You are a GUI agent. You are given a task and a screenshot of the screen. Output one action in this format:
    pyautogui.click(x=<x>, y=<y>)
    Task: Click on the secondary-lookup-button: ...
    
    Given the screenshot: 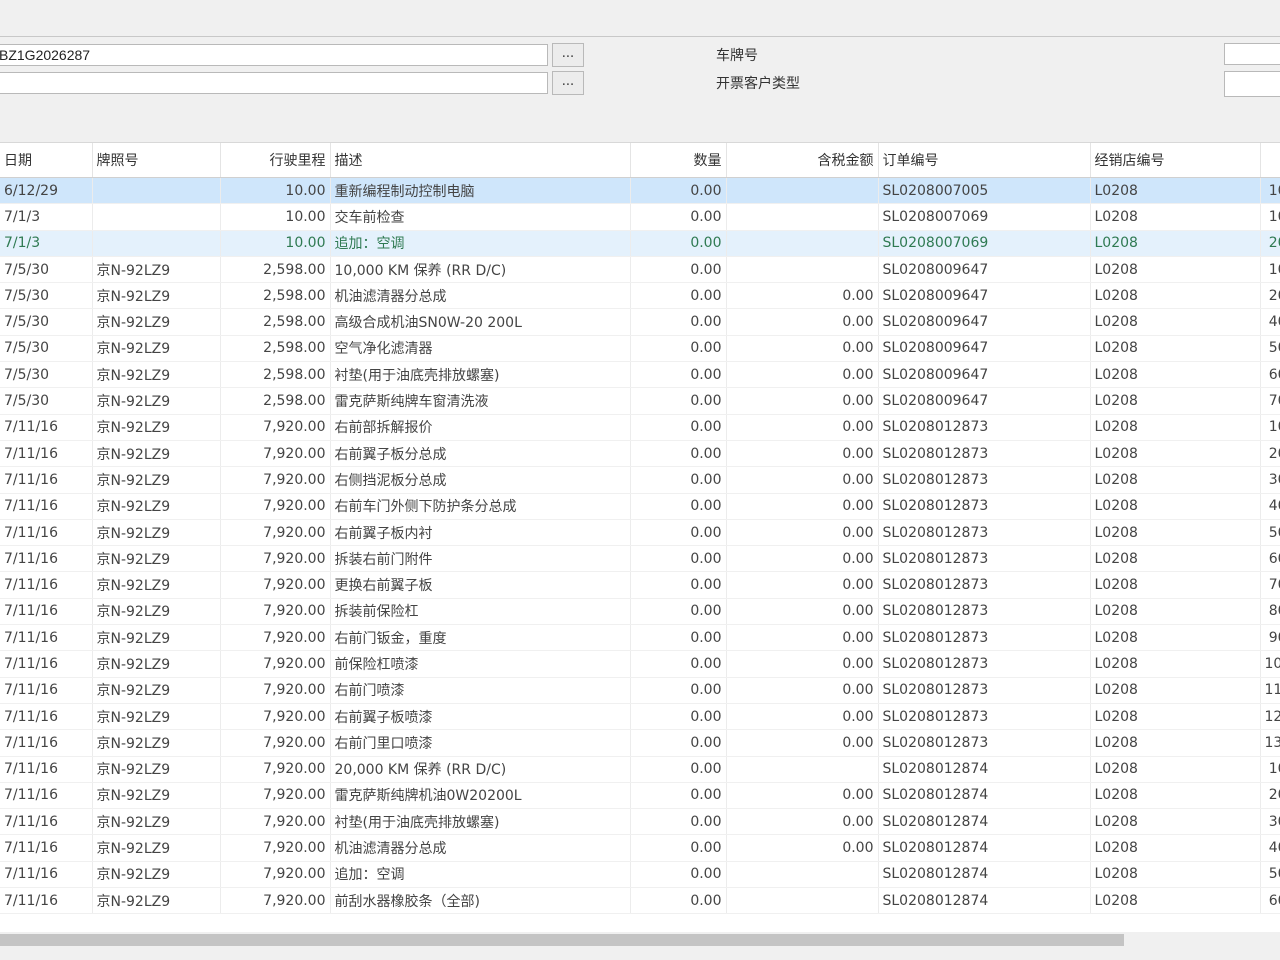 What is the action you would take?
    pyautogui.click(x=568, y=83)
    